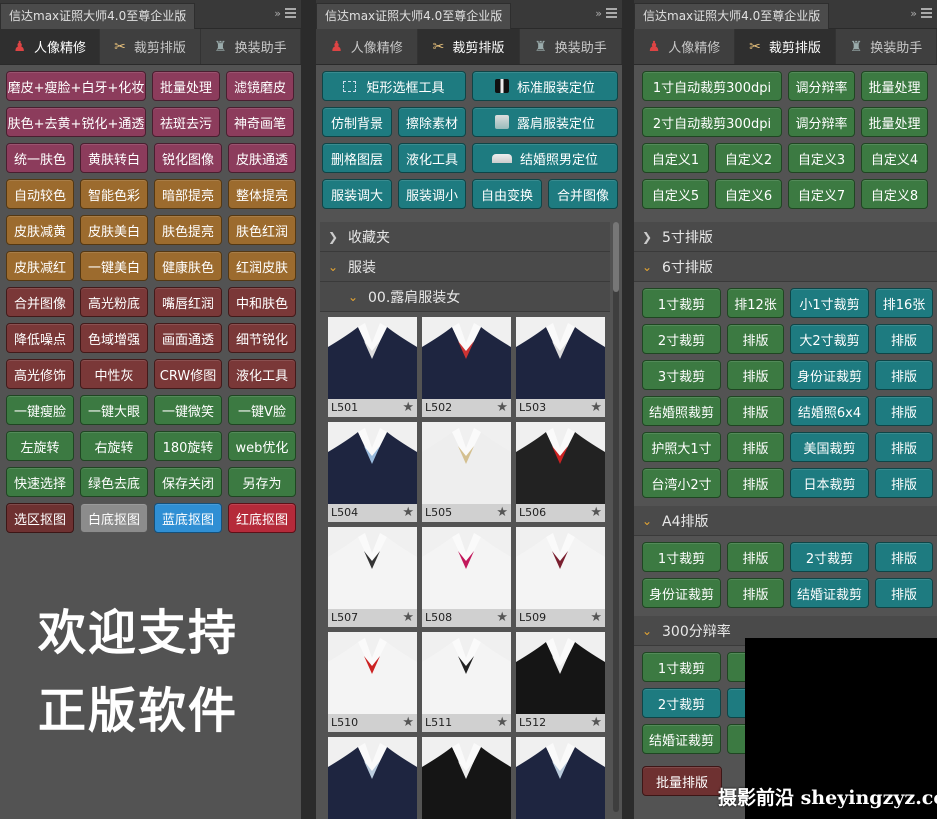 The image size is (937, 819). What do you see at coordinates (372, 367) in the screenshot?
I see `outfit-thumbnail: L501 ★` at bounding box center [372, 367].